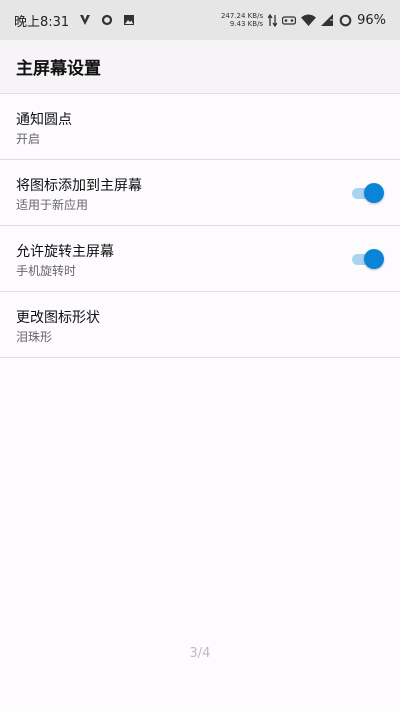 Image resolution: width=400 pixels, height=711 pixels. What do you see at coordinates (58, 69) in the screenshot?
I see `page-title: 主屏幕设置` at bounding box center [58, 69].